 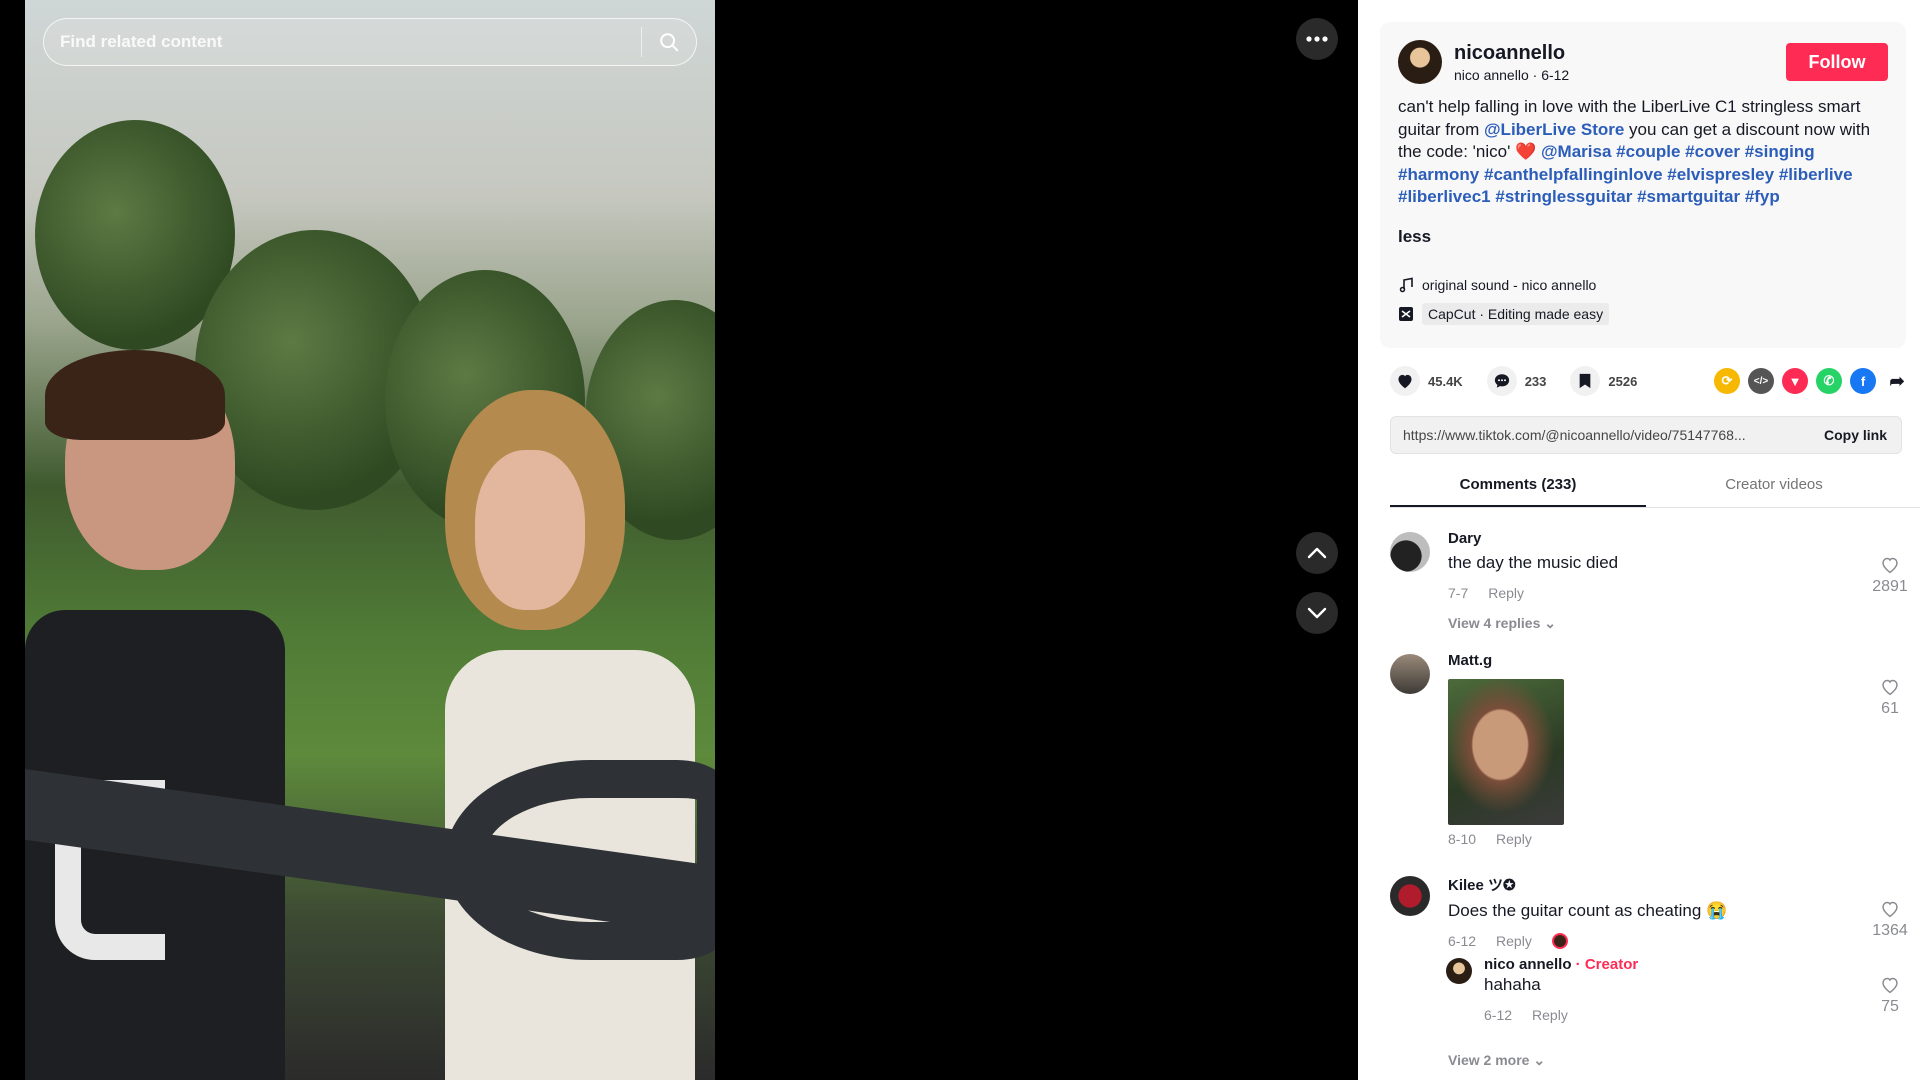 What do you see at coordinates (1496, 1060) in the screenshot?
I see `view-more-replies-button: View 2 more ⌄` at bounding box center [1496, 1060].